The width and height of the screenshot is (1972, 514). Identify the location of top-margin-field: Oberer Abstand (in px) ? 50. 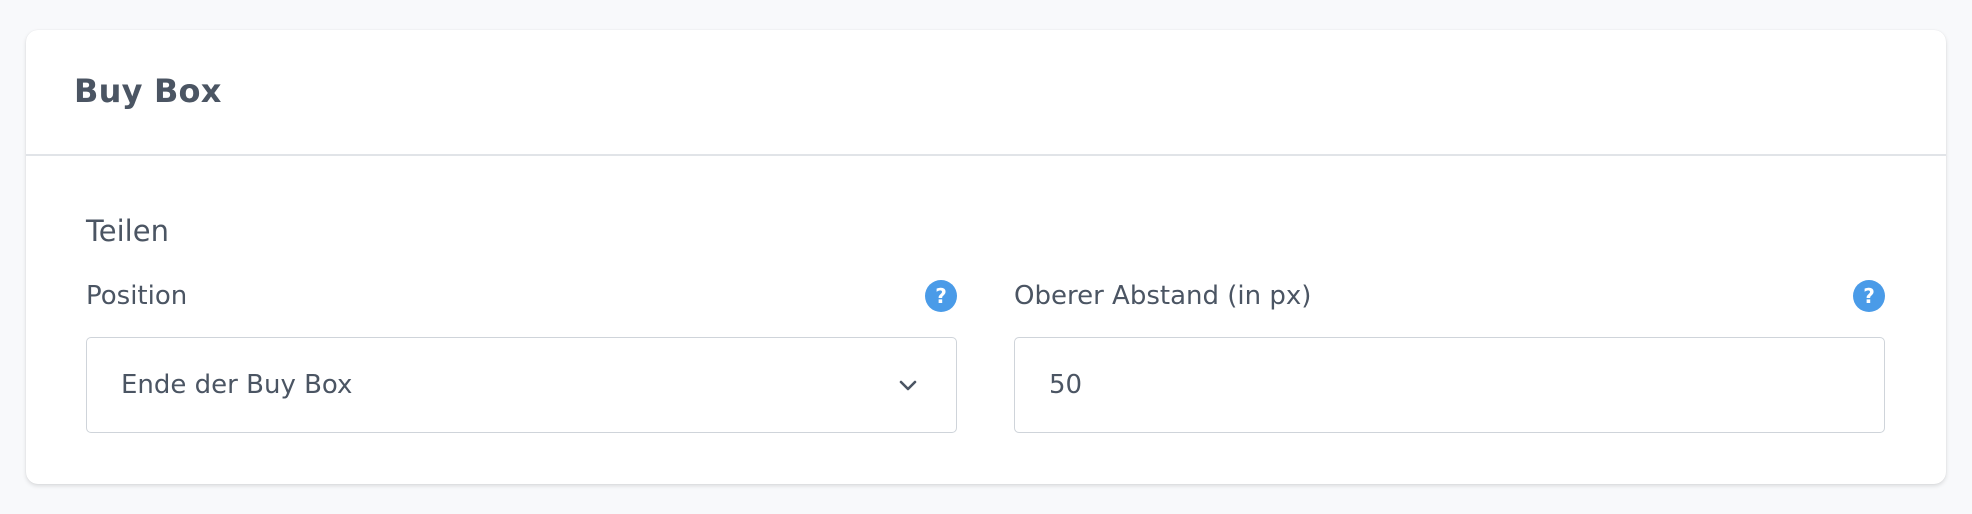
(1449, 355).